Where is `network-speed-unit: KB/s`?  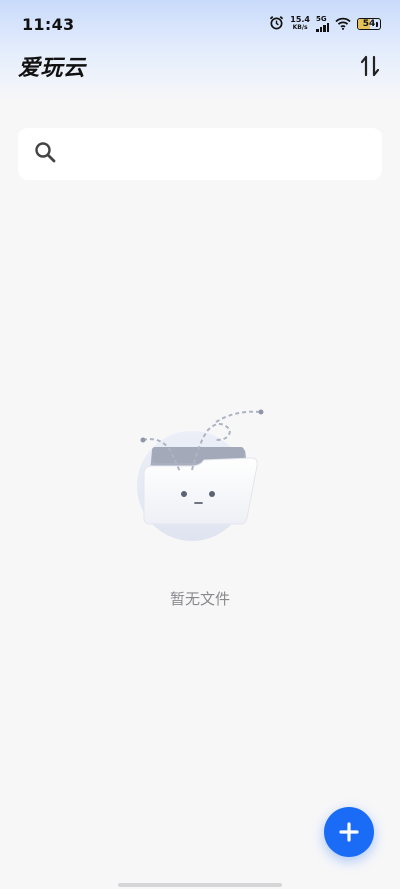
network-speed-unit: KB/s is located at coordinates (300, 27).